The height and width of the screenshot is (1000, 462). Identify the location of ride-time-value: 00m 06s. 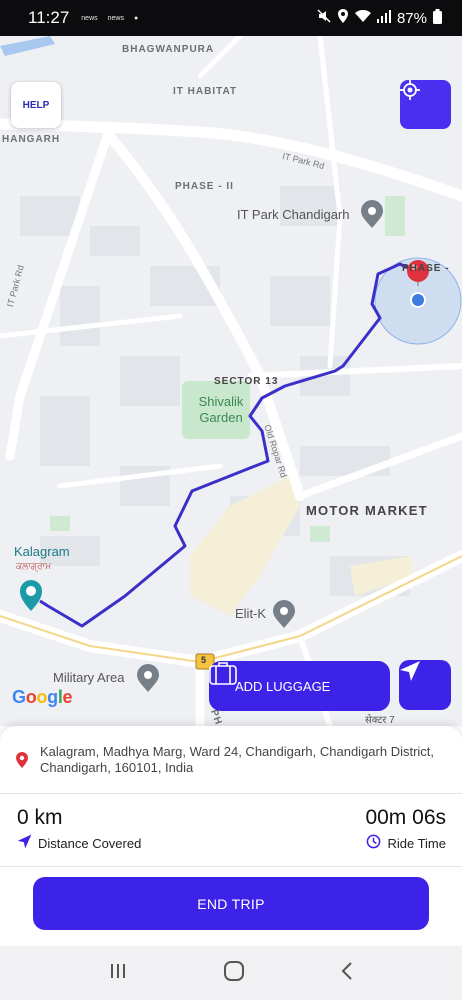
(405, 817).